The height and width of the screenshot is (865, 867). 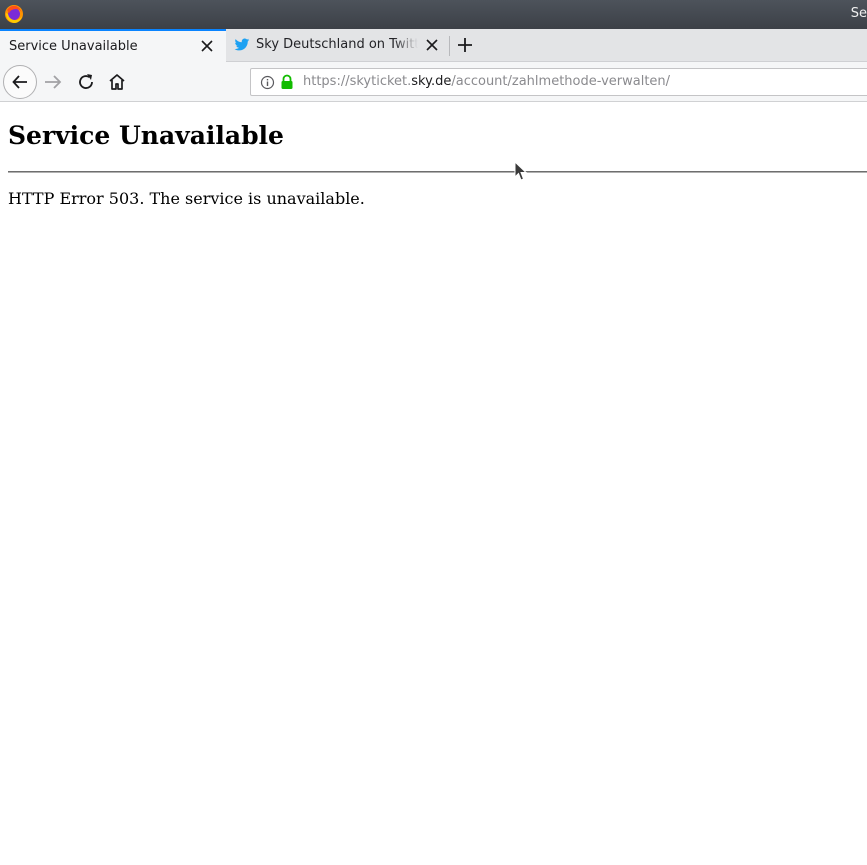 I want to click on url-path: /account/zahlmethode-verwalten/, so click(x=561, y=81).